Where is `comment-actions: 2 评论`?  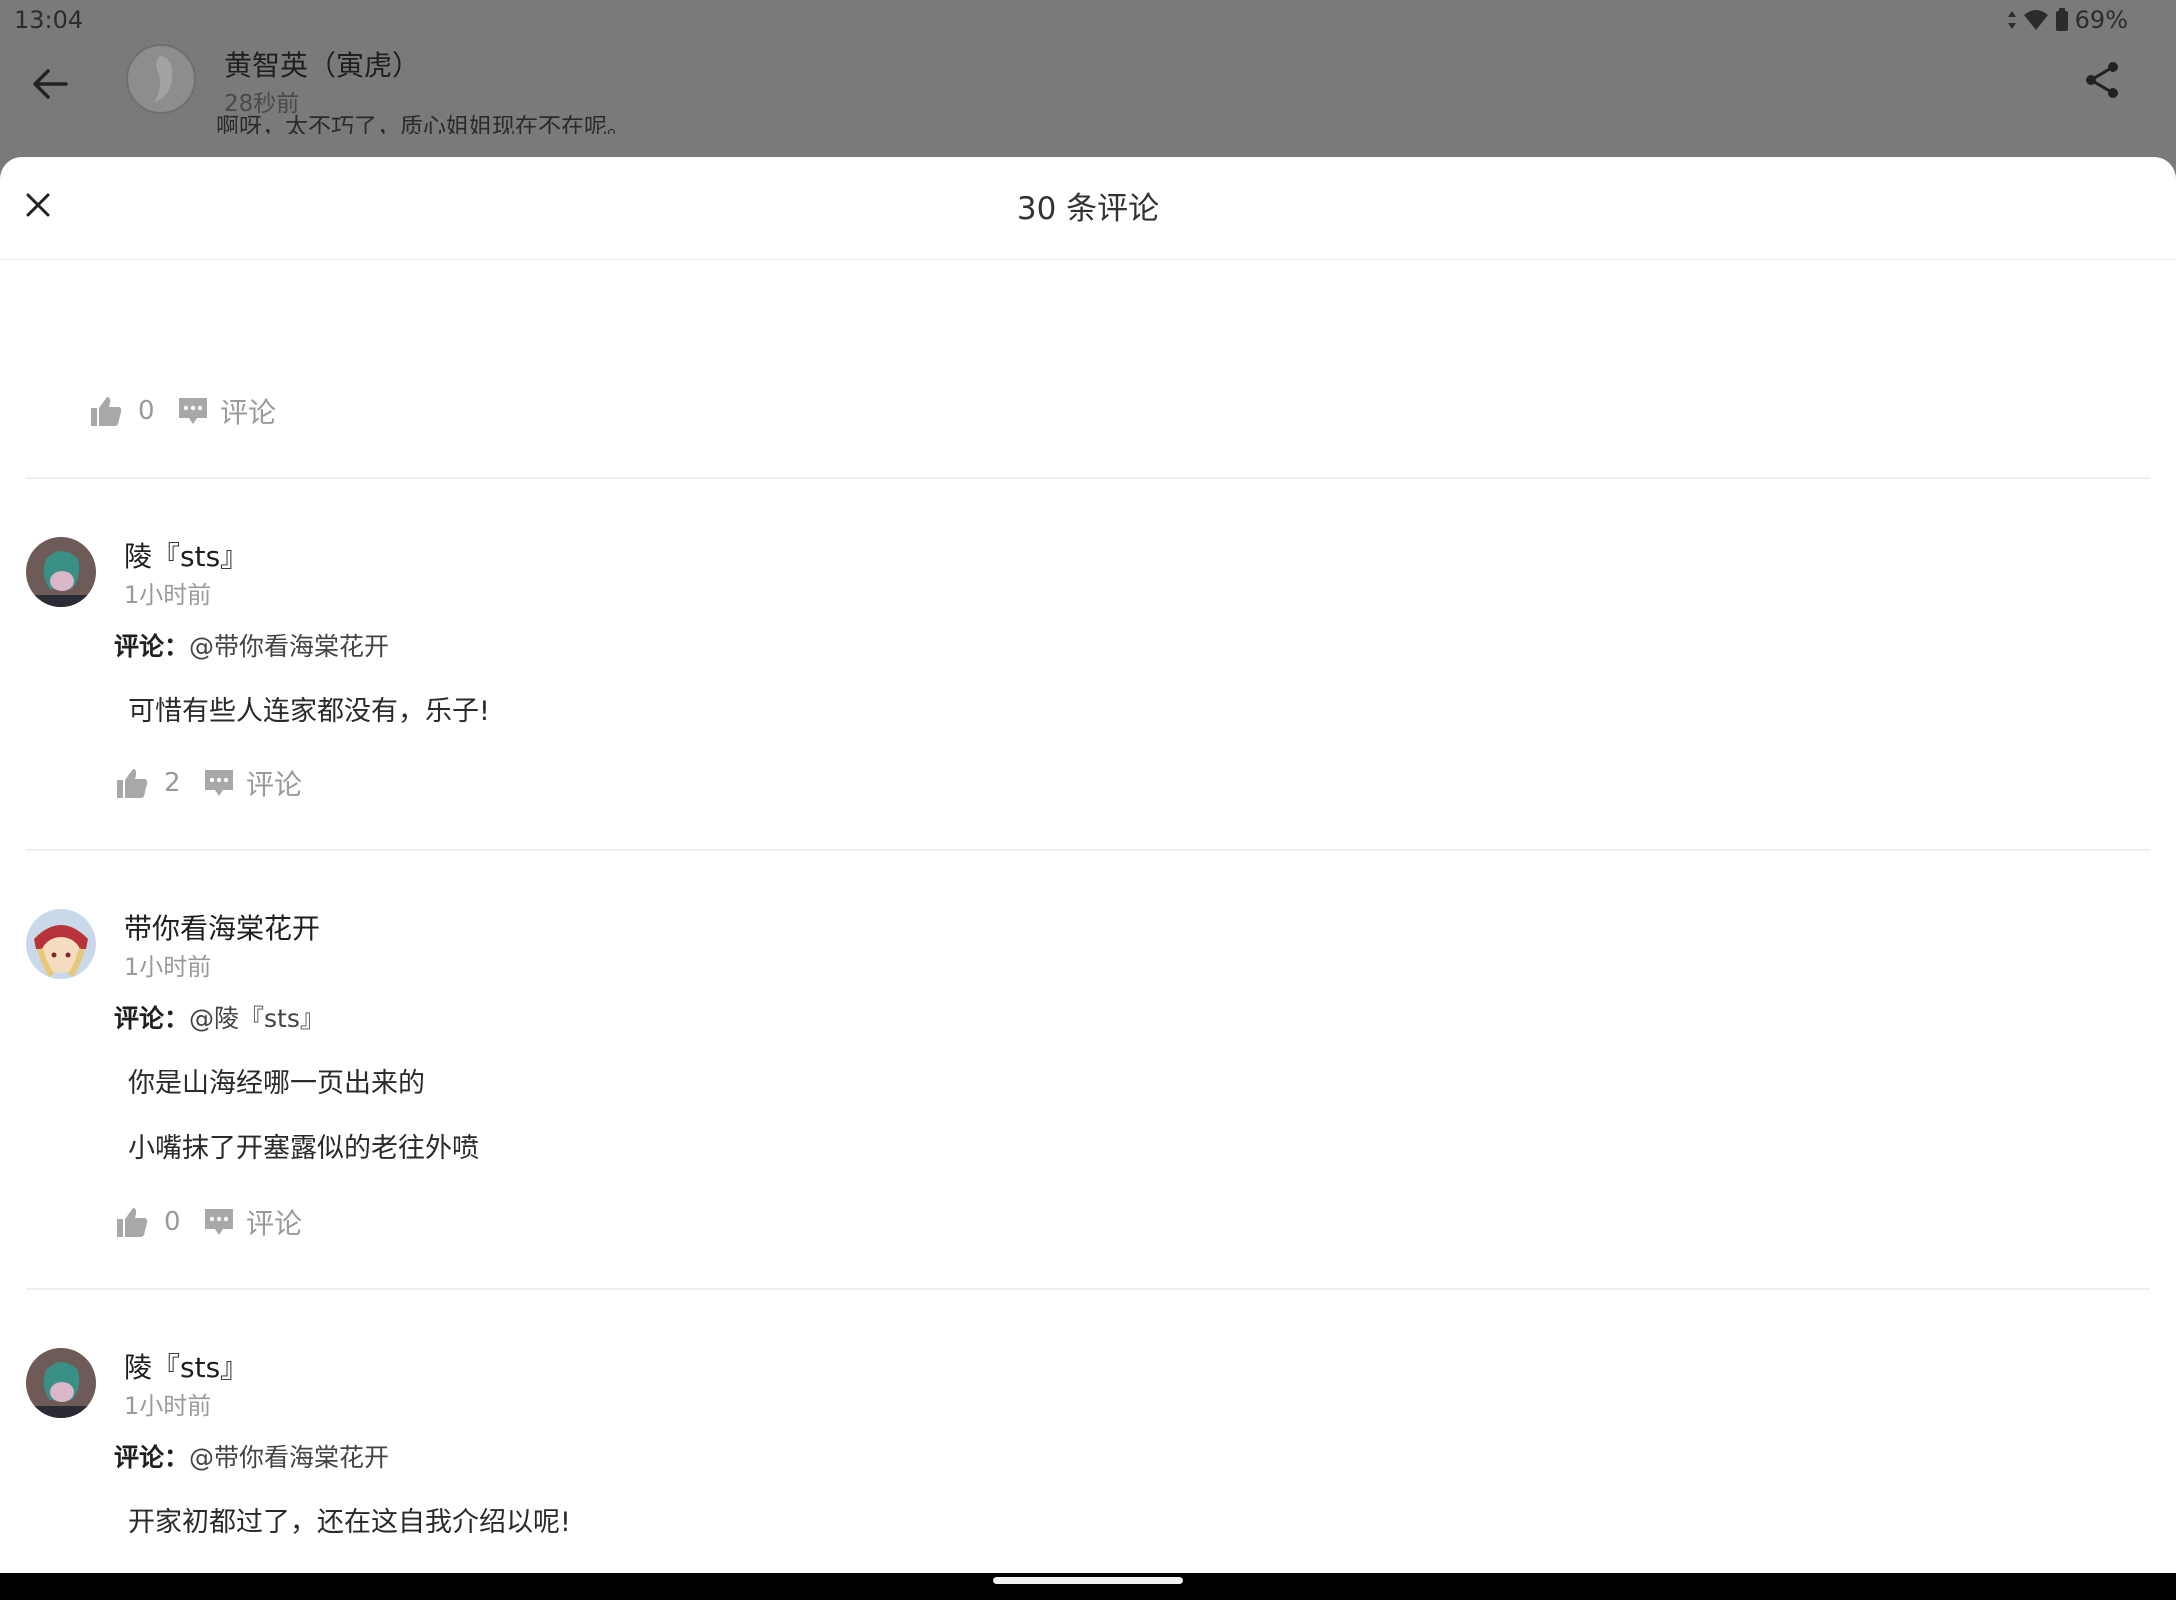
comment-actions: 2 评论 is located at coordinates (208, 783).